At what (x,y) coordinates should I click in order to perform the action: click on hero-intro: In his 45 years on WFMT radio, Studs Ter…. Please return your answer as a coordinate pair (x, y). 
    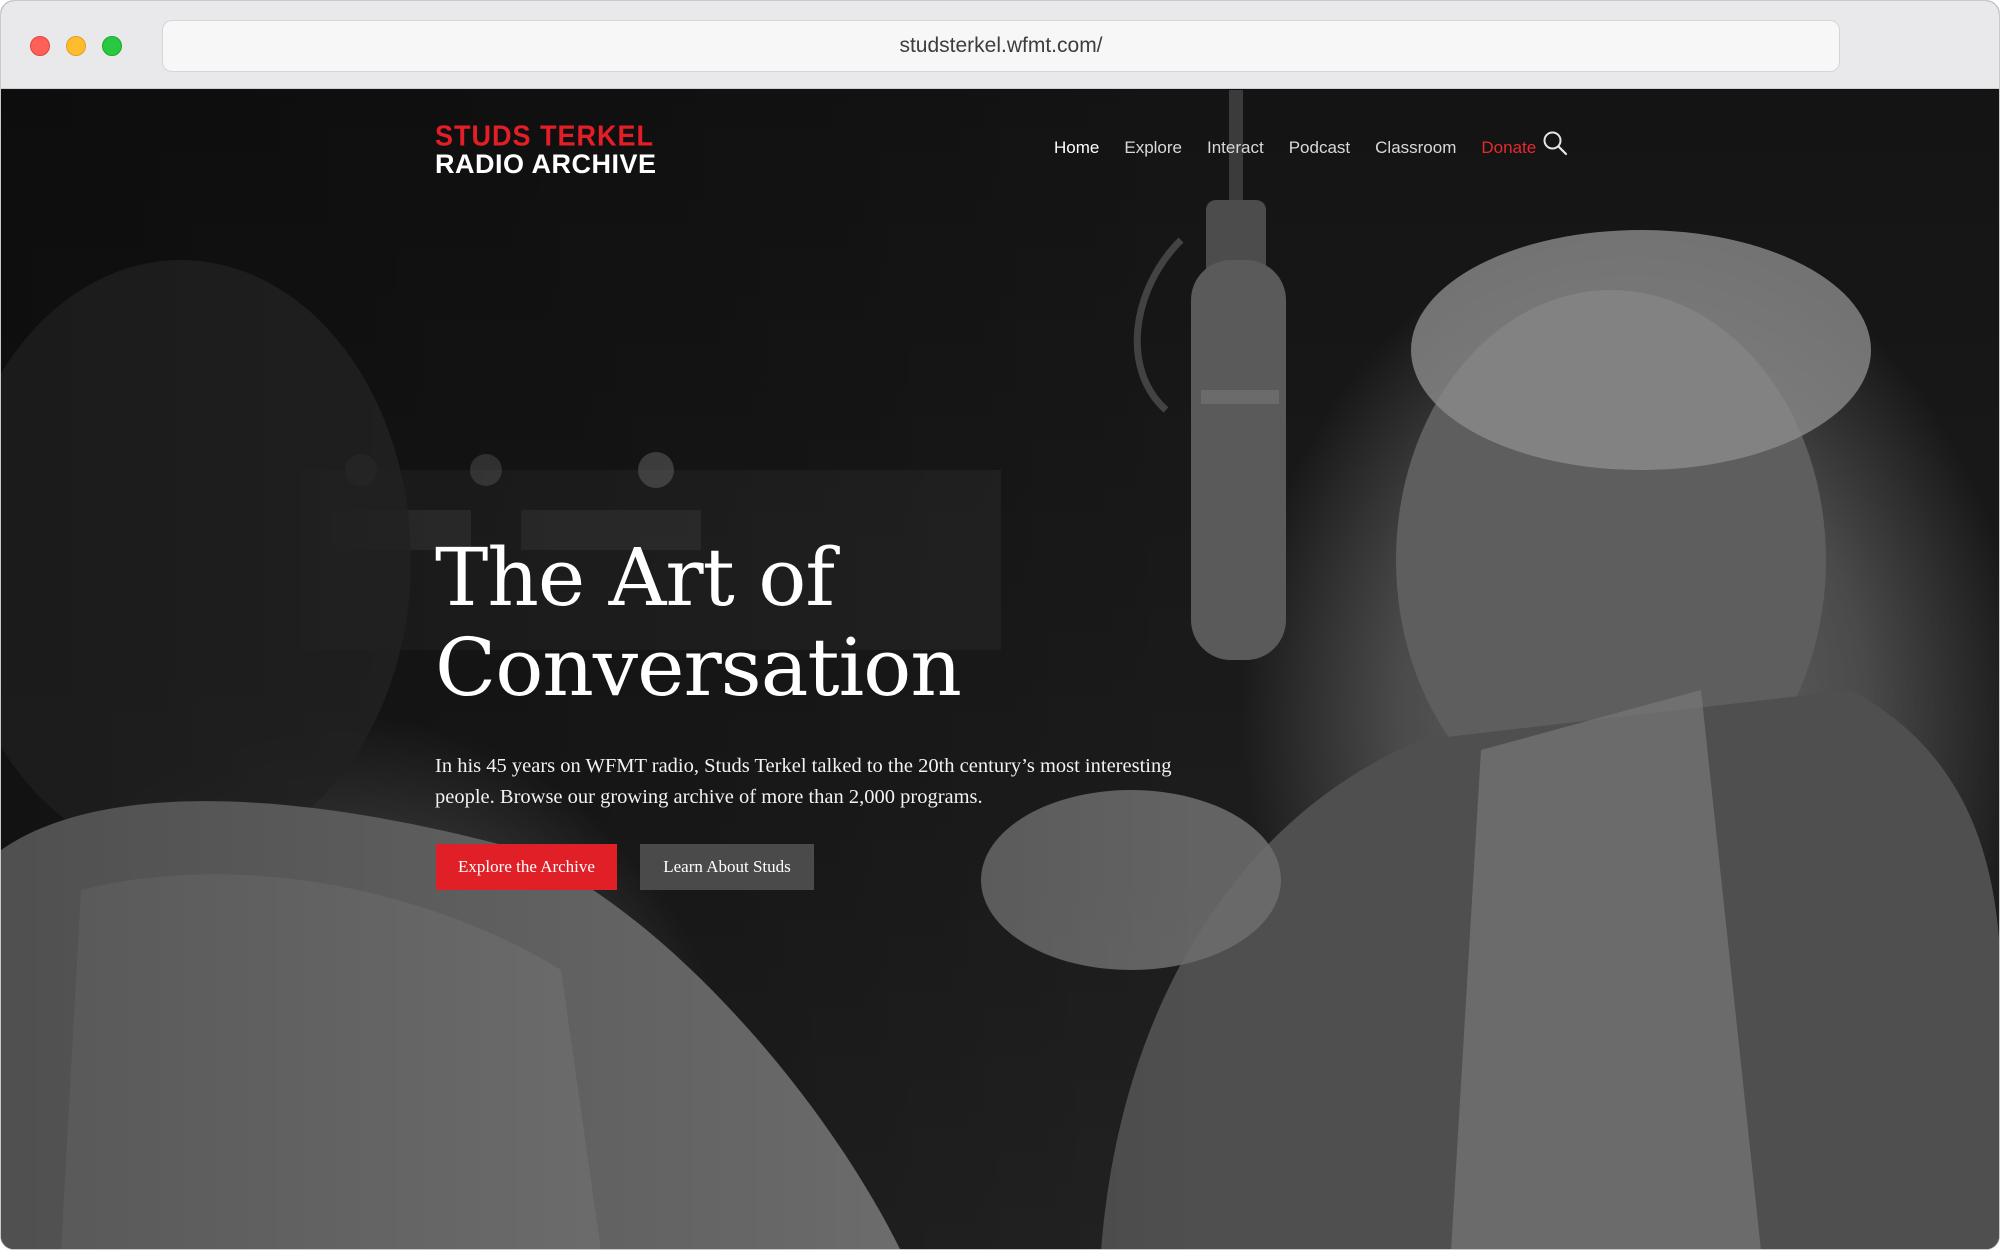
    Looking at the image, I should click on (803, 781).